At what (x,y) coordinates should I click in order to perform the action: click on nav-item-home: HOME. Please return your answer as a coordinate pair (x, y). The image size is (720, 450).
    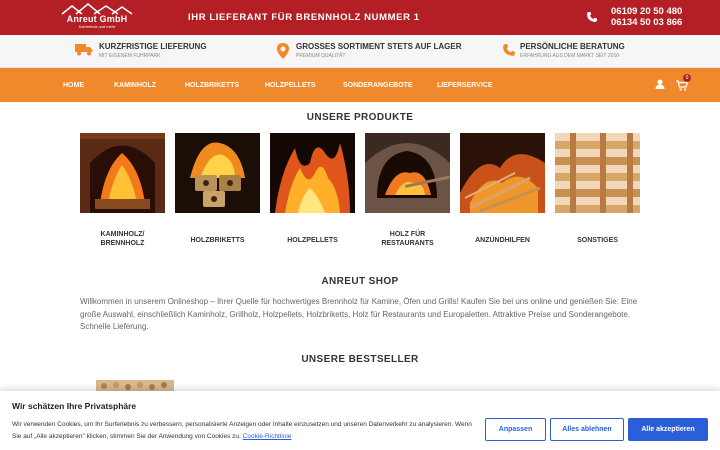
    Looking at the image, I should click on (73, 85).